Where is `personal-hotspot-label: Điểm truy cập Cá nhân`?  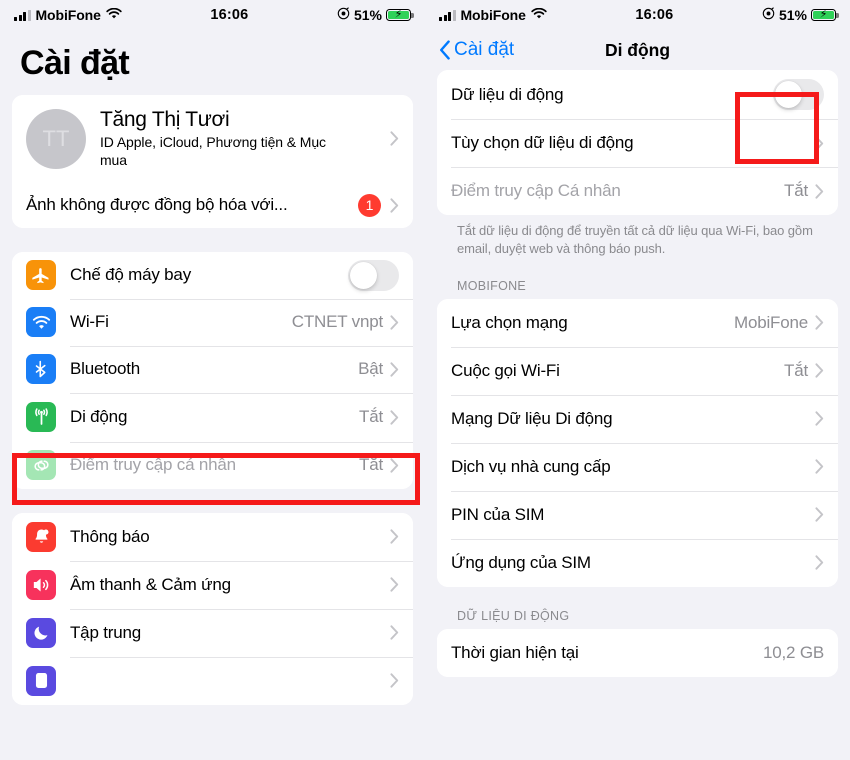 personal-hotspot-label: Điểm truy cập Cá nhân is located at coordinates (536, 190).